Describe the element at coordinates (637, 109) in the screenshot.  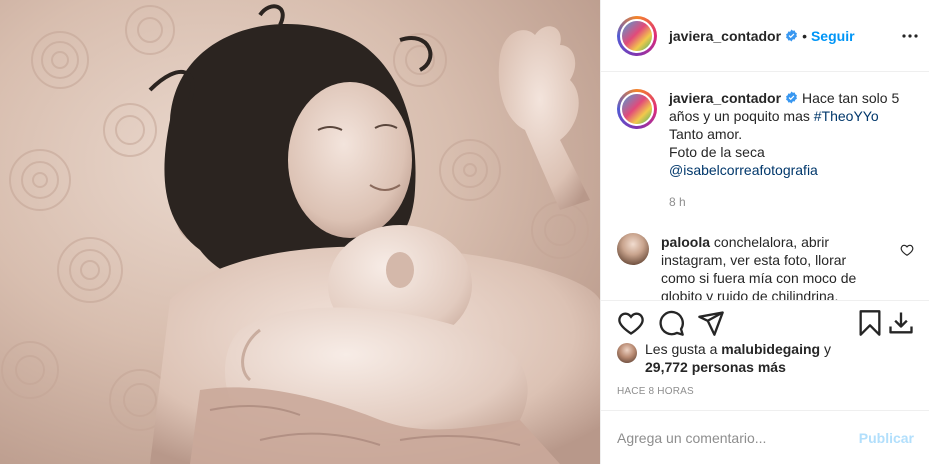
I see `caption-avatar` at that location.